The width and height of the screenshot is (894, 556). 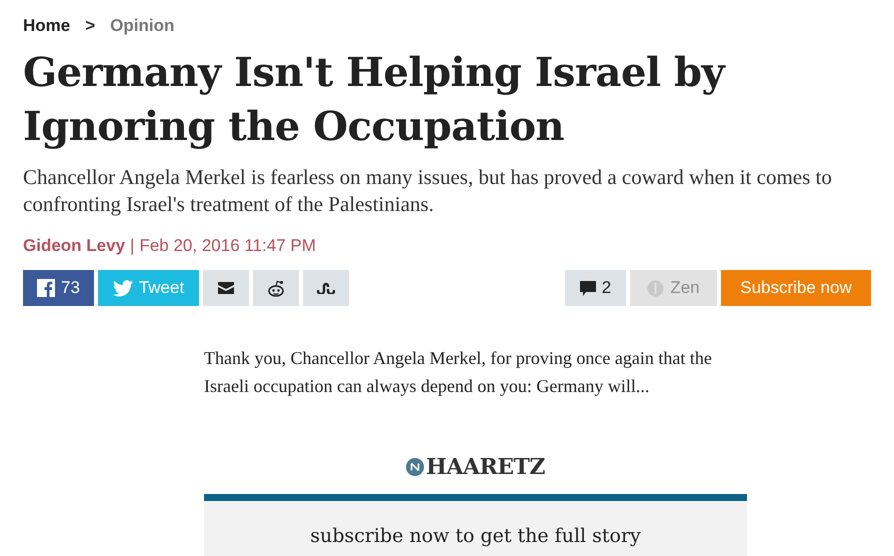 What do you see at coordinates (485, 467) in the screenshot?
I see `logo-wordmark: HAARETZ` at bounding box center [485, 467].